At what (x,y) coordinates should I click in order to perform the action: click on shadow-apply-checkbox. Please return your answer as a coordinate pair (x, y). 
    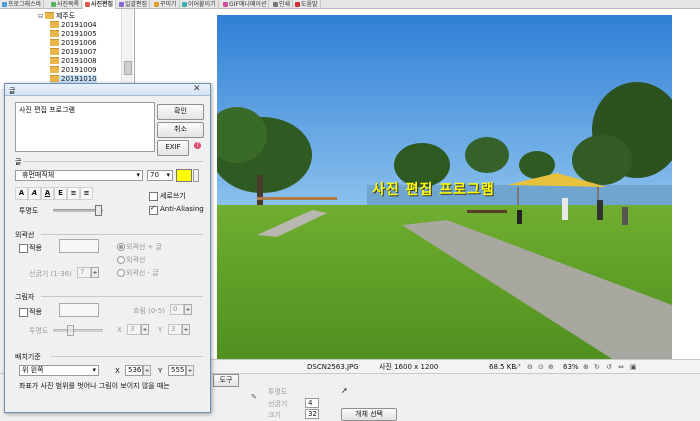
    Looking at the image, I should click on (23, 312).